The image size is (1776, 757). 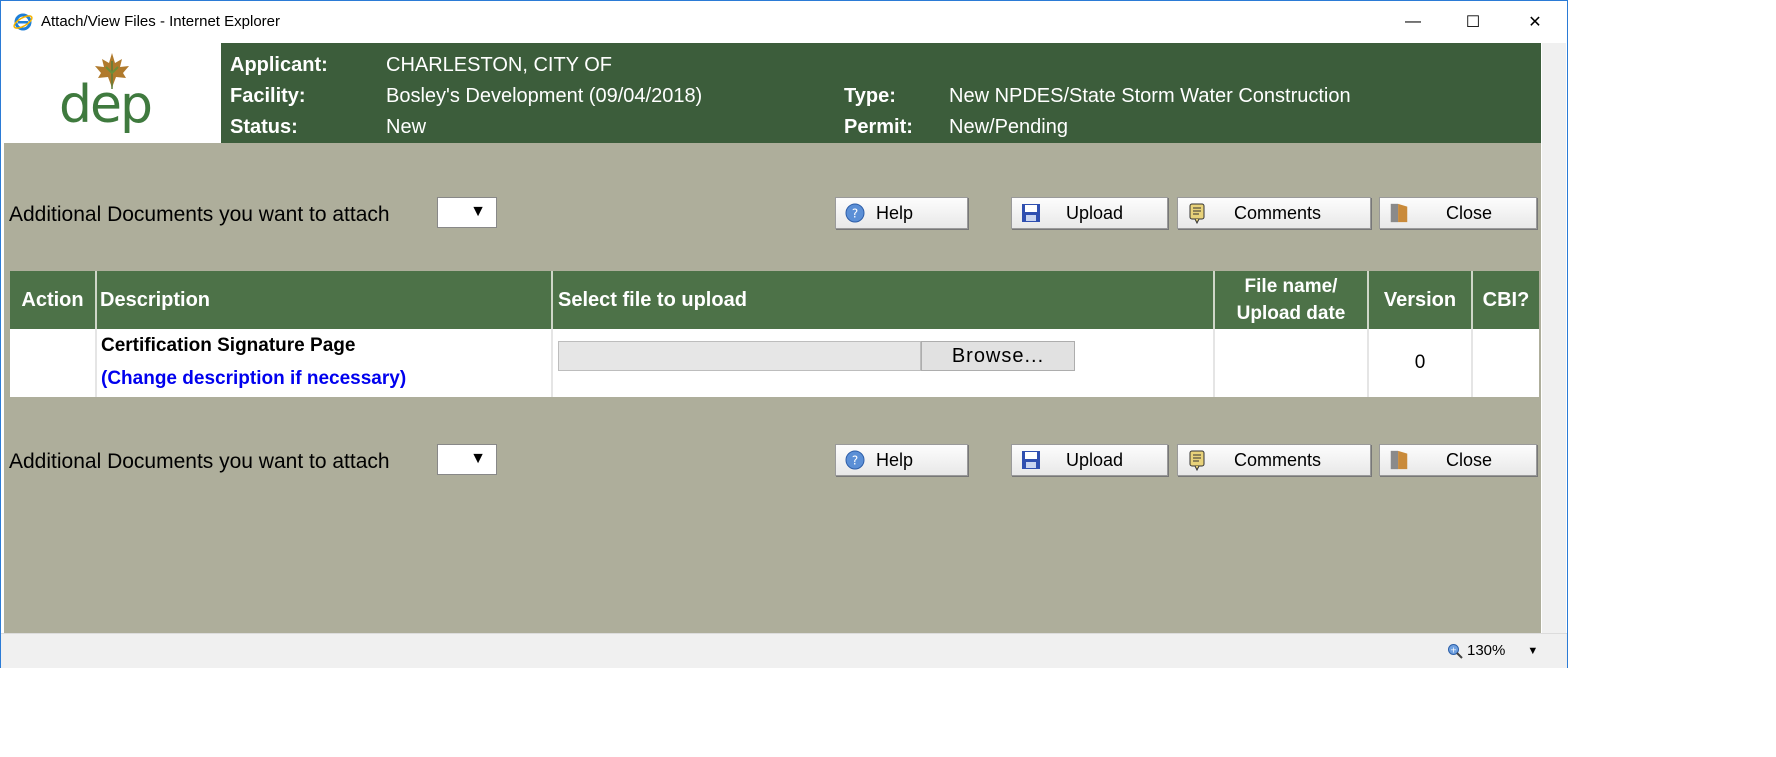 I want to click on cell-action, so click(x=53, y=363).